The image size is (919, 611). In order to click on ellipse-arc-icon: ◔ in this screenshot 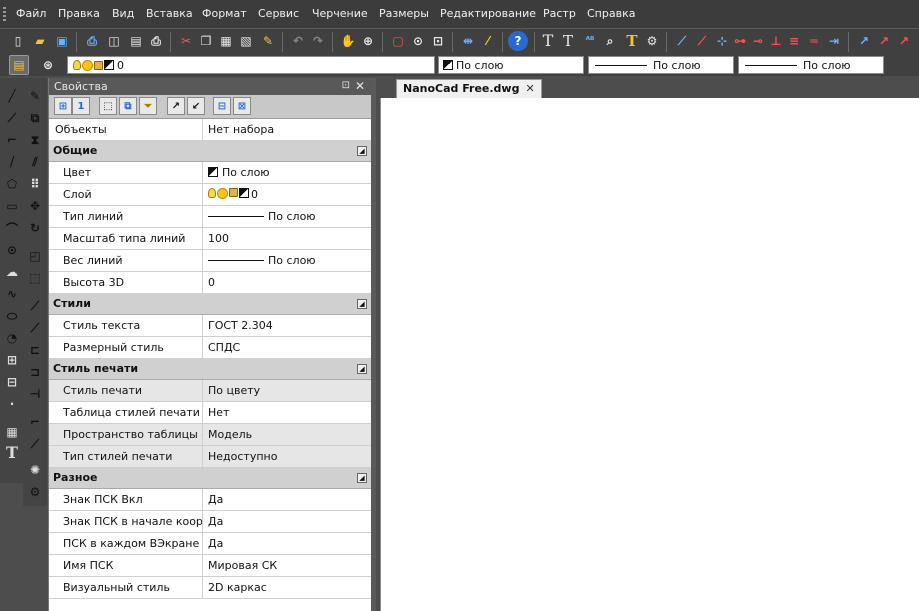, I will do `click(12, 338)`.